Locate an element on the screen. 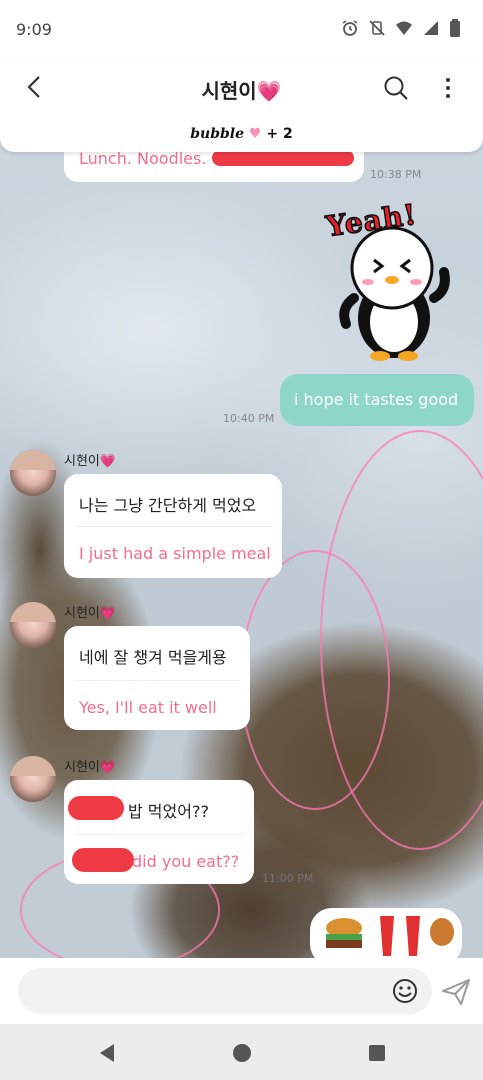 This screenshot has width=483, height=1080. sent-message-bubble: i hope it tastes good is located at coordinates (377, 400).